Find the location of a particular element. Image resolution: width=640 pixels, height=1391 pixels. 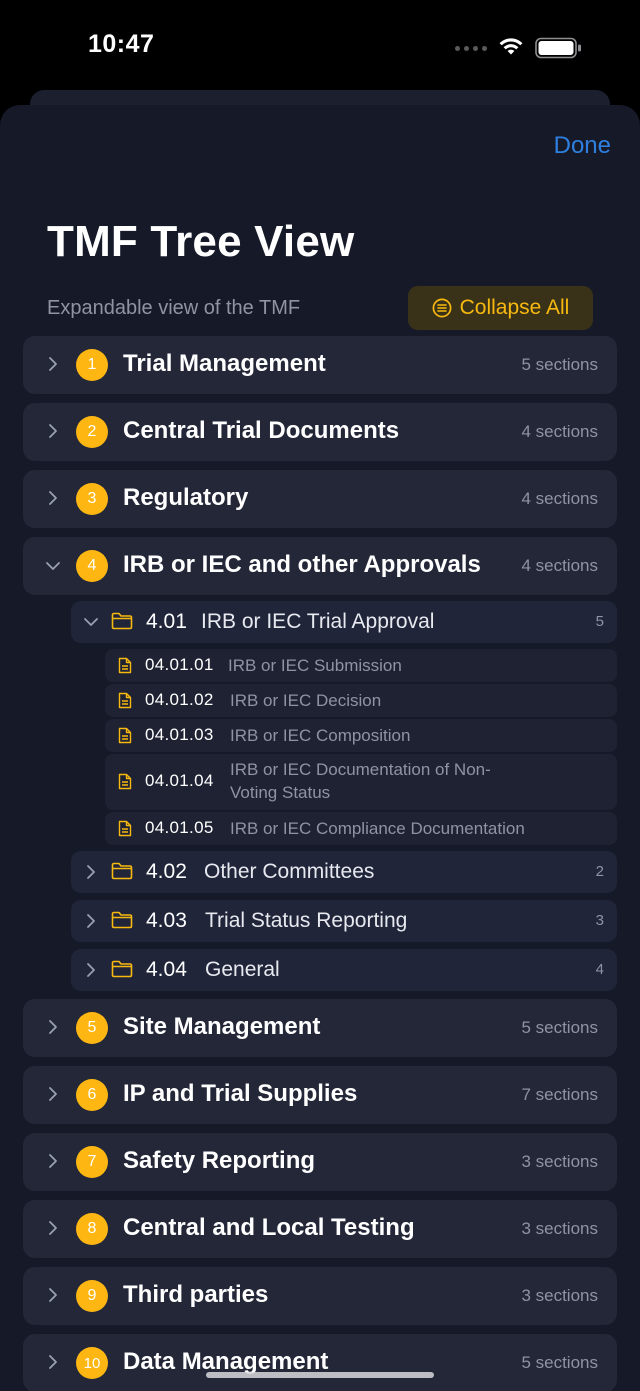

category-number-badge: 8 is located at coordinates (92, 1229).